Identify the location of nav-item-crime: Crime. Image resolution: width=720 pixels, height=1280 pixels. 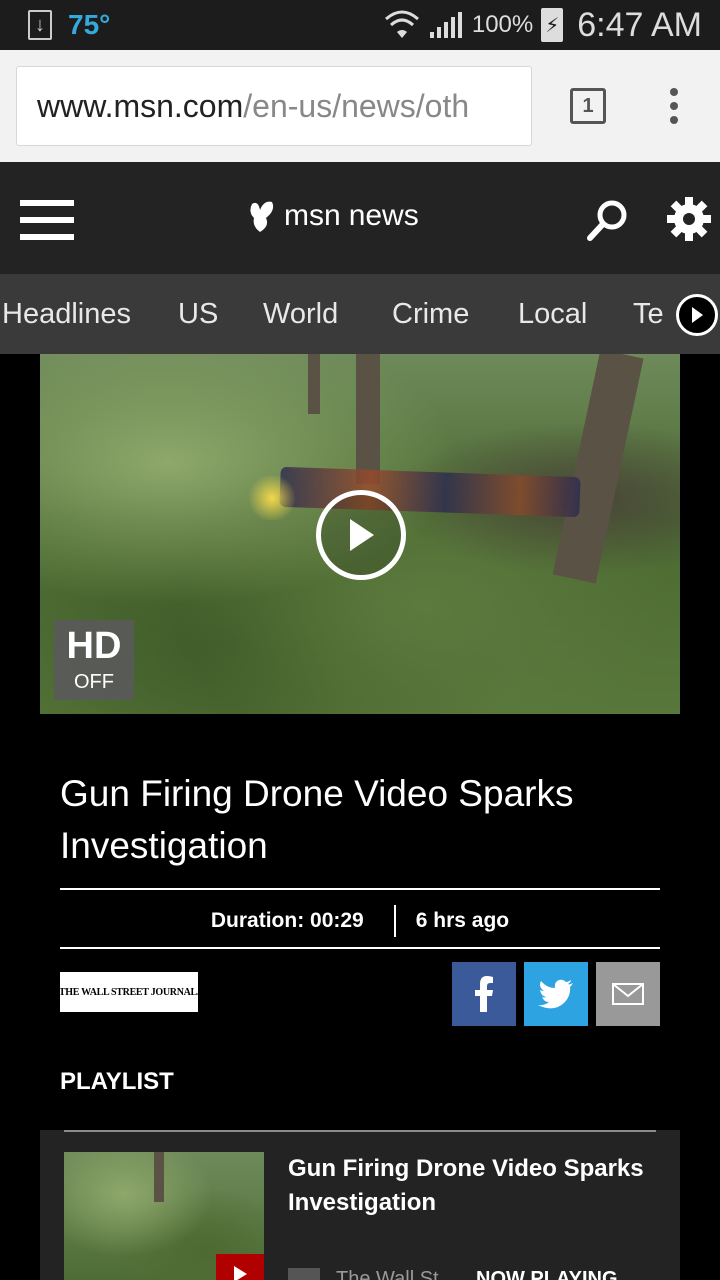
(430, 314).